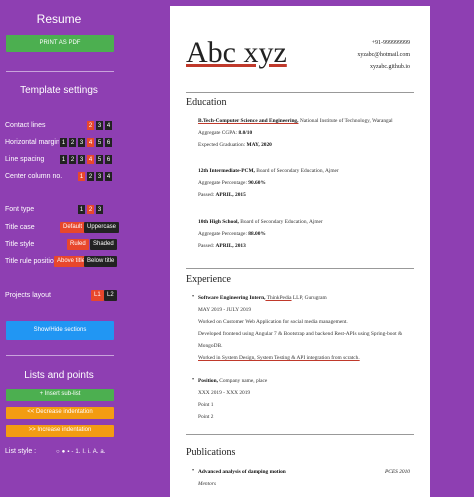 This screenshot has width=474, height=497. Describe the element at coordinates (90, 176) in the screenshot. I see `center-column-option-2: 2` at that location.